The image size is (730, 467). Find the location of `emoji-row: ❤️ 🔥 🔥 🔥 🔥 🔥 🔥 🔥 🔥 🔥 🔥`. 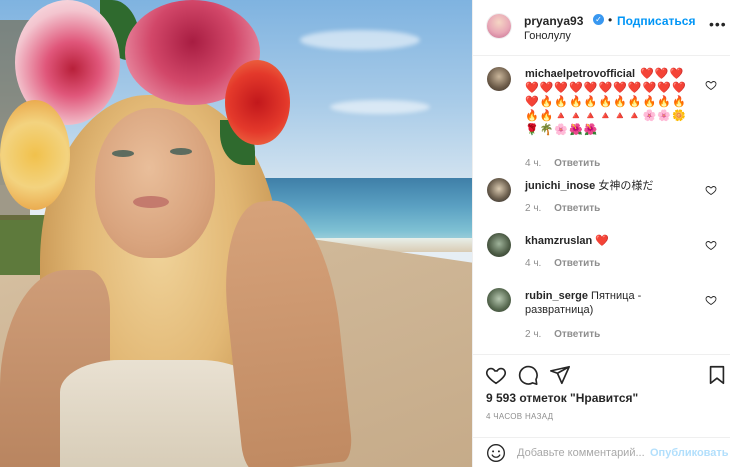

emoji-row: ❤️ 🔥 🔥 🔥 🔥 🔥 🔥 🔥 🔥 🔥 🔥 is located at coordinates (615, 102).